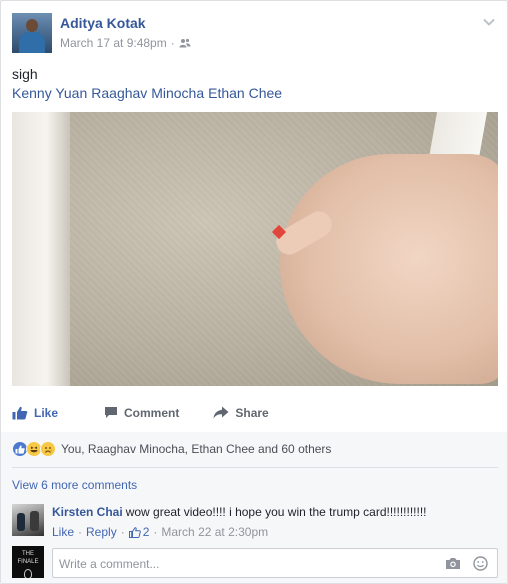 This screenshot has width=508, height=584. I want to click on author-avatar, so click(32, 33).